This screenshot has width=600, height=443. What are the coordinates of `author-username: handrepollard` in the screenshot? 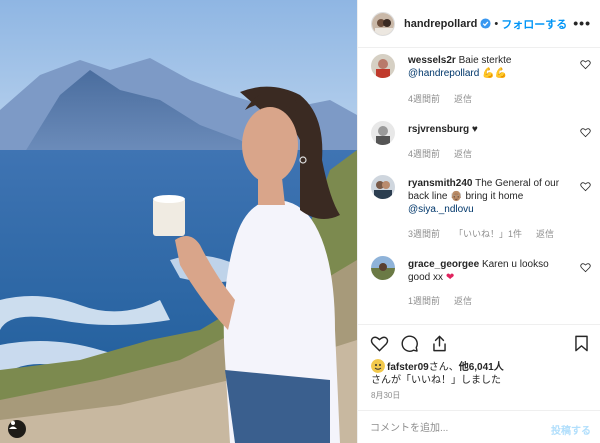 It's located at (440, 24).